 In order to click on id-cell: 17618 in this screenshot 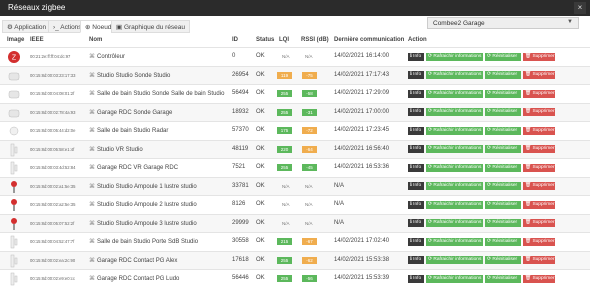, I will do `click(240, 259)`.